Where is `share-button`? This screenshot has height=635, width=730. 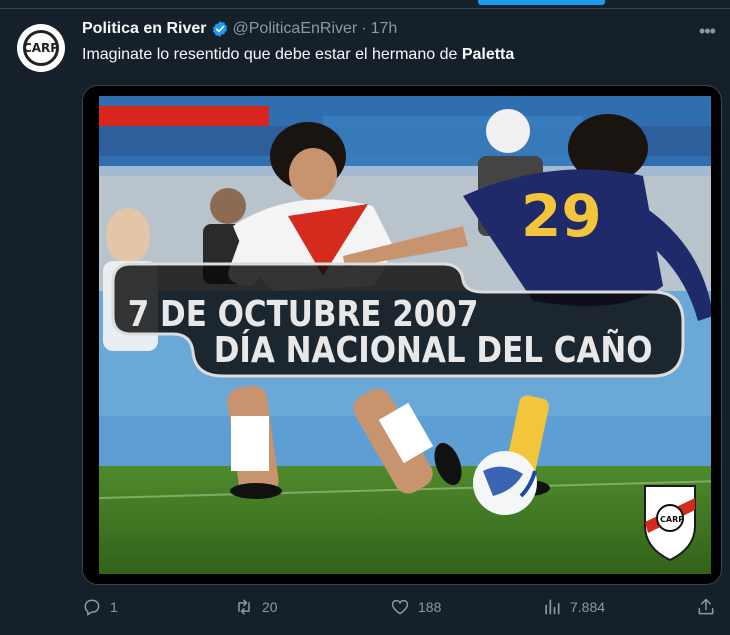 share-button is located at coordinates (710, 607).